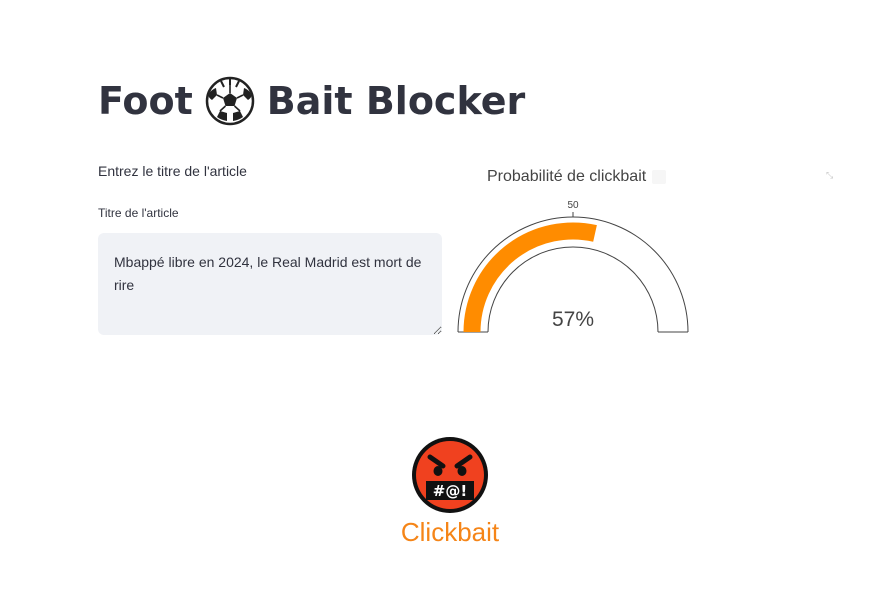  I want to click on gauge-value-text: 57%, so click(573, 319).